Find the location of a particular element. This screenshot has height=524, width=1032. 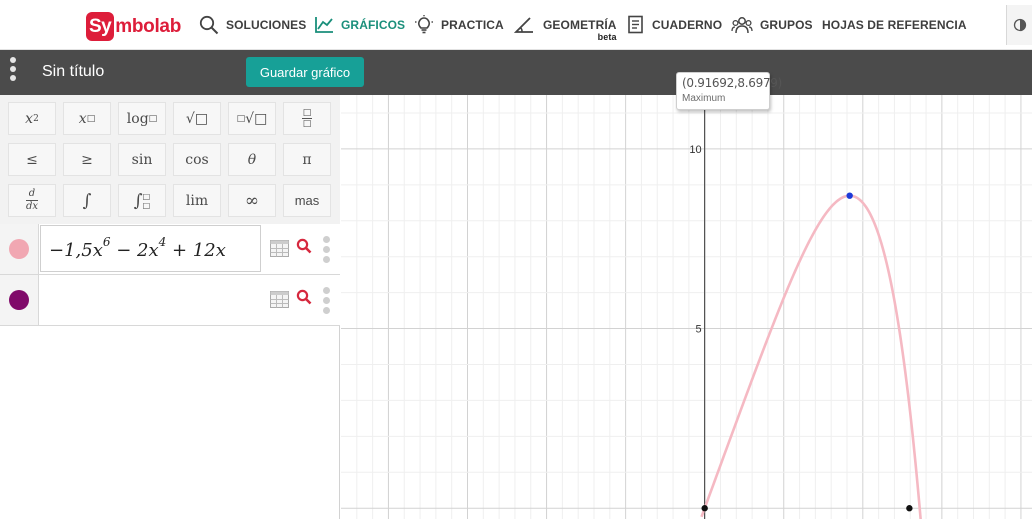

key-x-squared: x2 is located at coordinates (32, 118).